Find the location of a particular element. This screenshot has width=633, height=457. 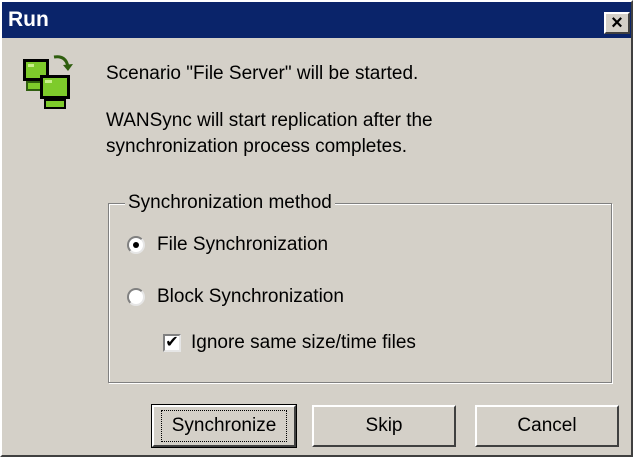

file-sync-radio: File Synchronization is located at coordinates (227, 245).